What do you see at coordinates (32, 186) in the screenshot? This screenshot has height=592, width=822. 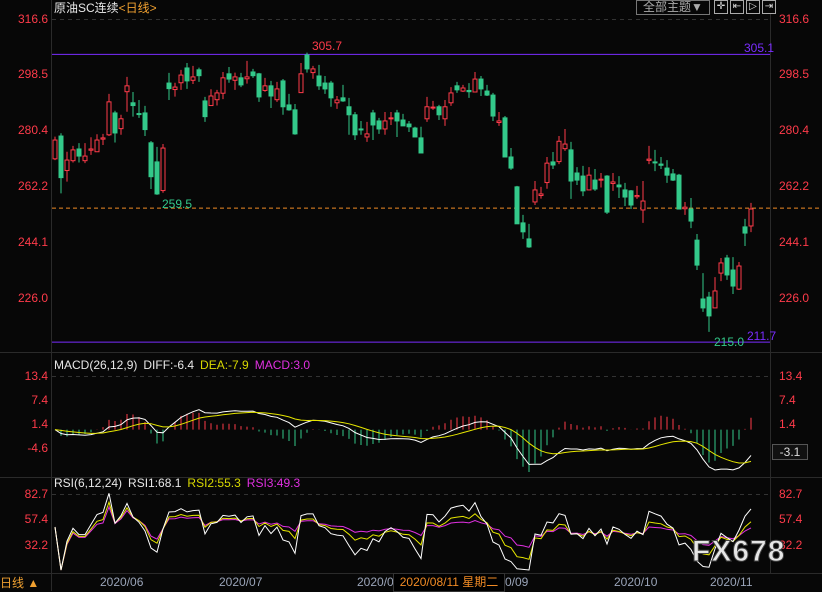 I see `price-tick-left: 262.2` at bounding box center [32, 186].